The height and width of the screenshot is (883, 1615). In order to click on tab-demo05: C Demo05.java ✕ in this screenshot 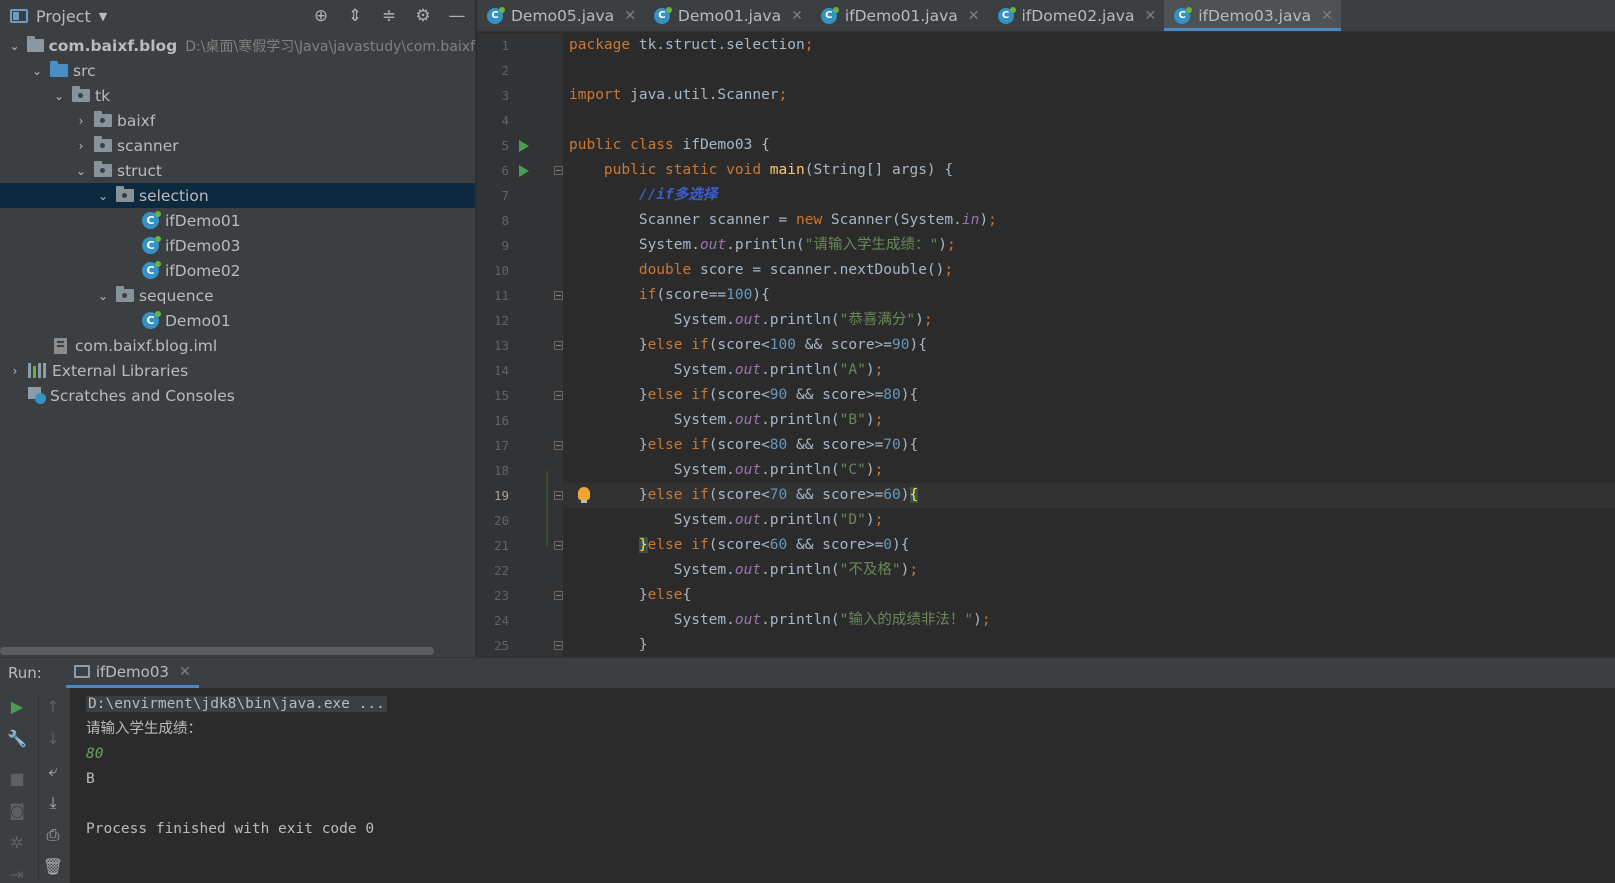, I will do `click(560, 15)`.